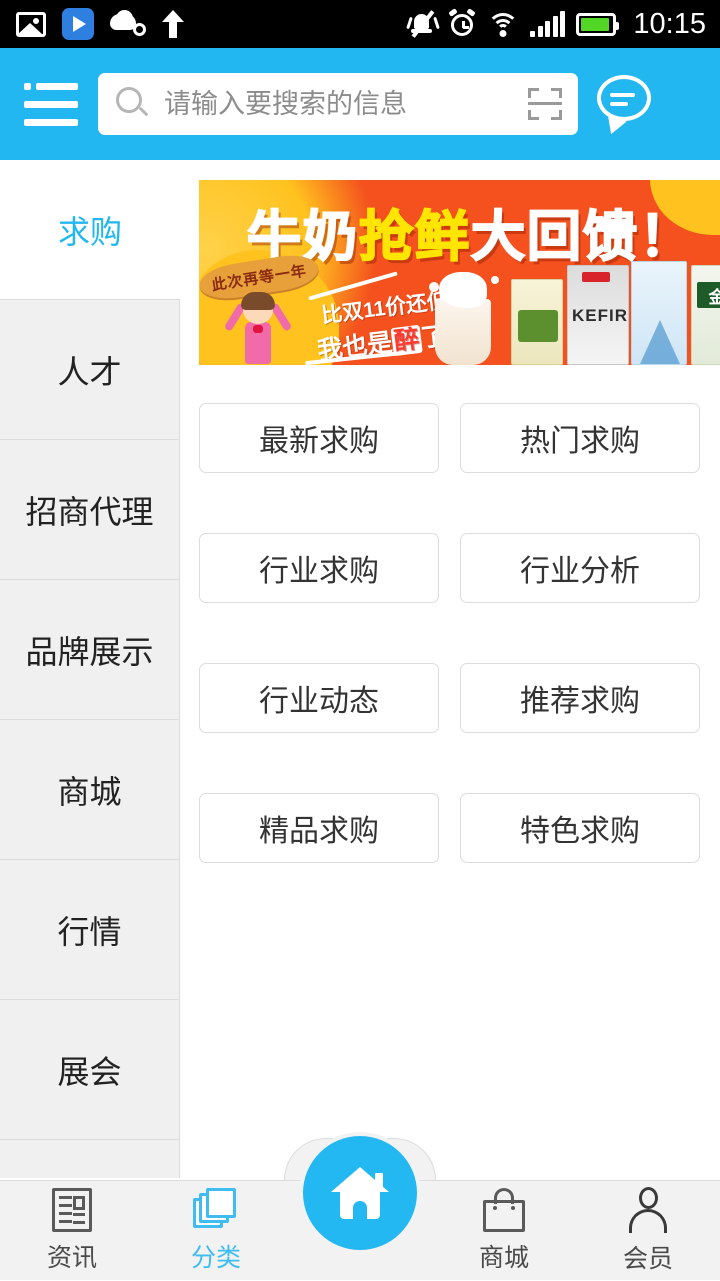 The width and height of the screenshot is (720, 1281). I want to click on tab-mall: 商城, so click(504, 1231).